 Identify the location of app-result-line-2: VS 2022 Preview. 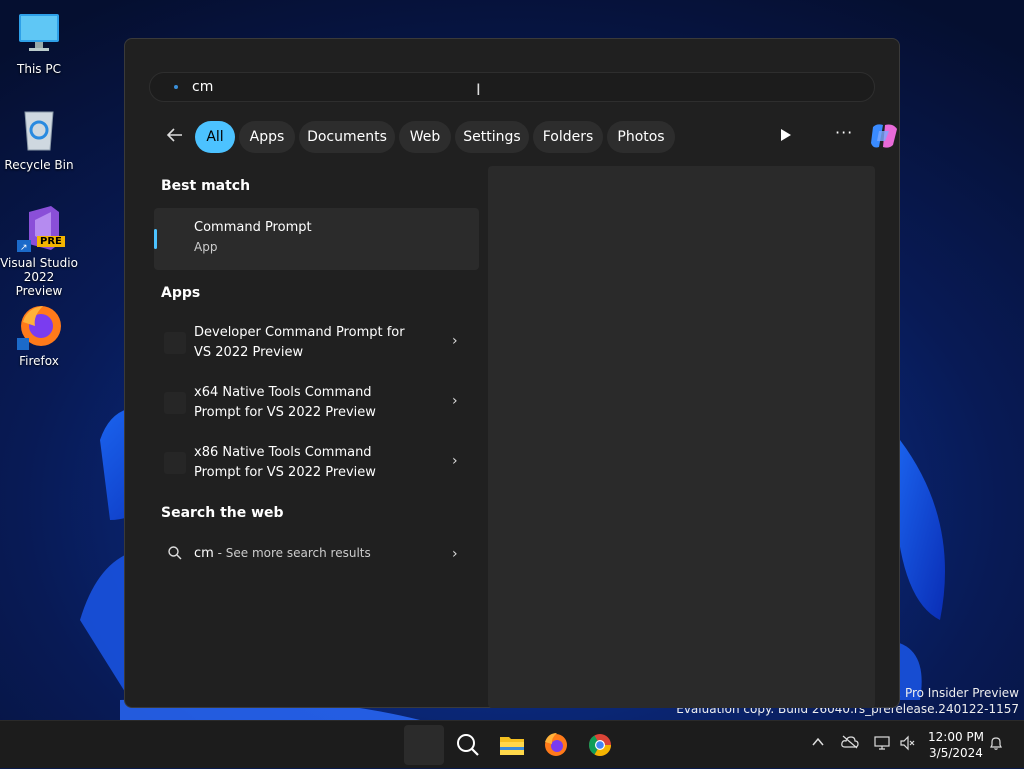
(249, 352).